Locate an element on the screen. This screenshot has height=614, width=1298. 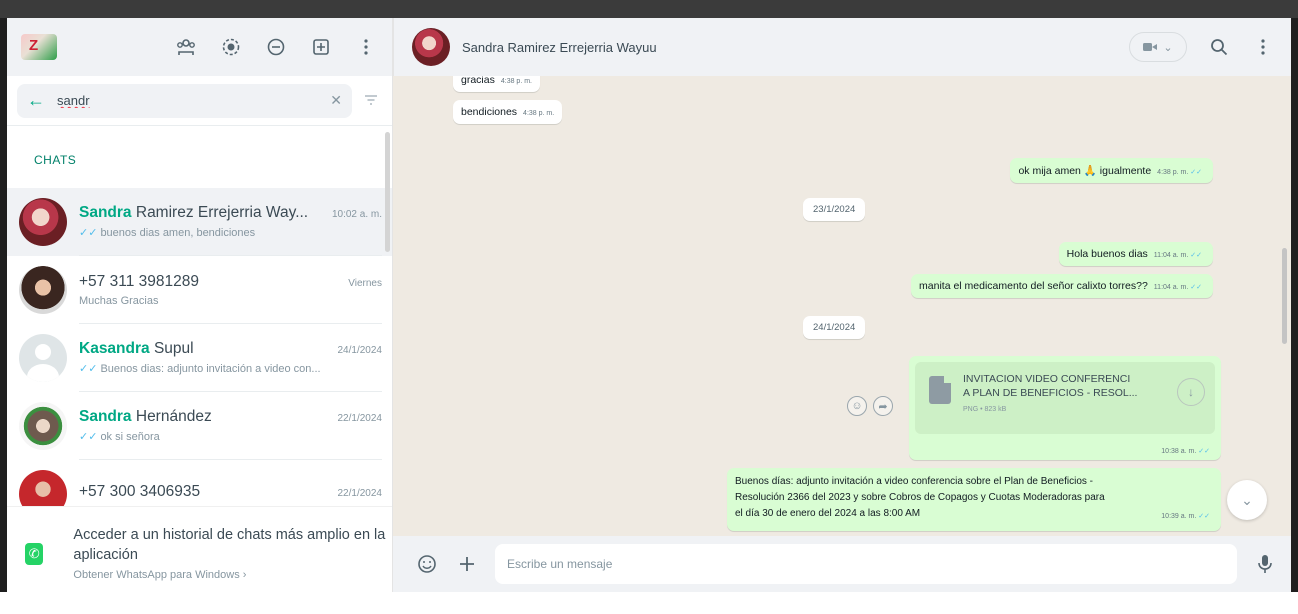
sidebar-header: Z is located at coordinates (199, 47).